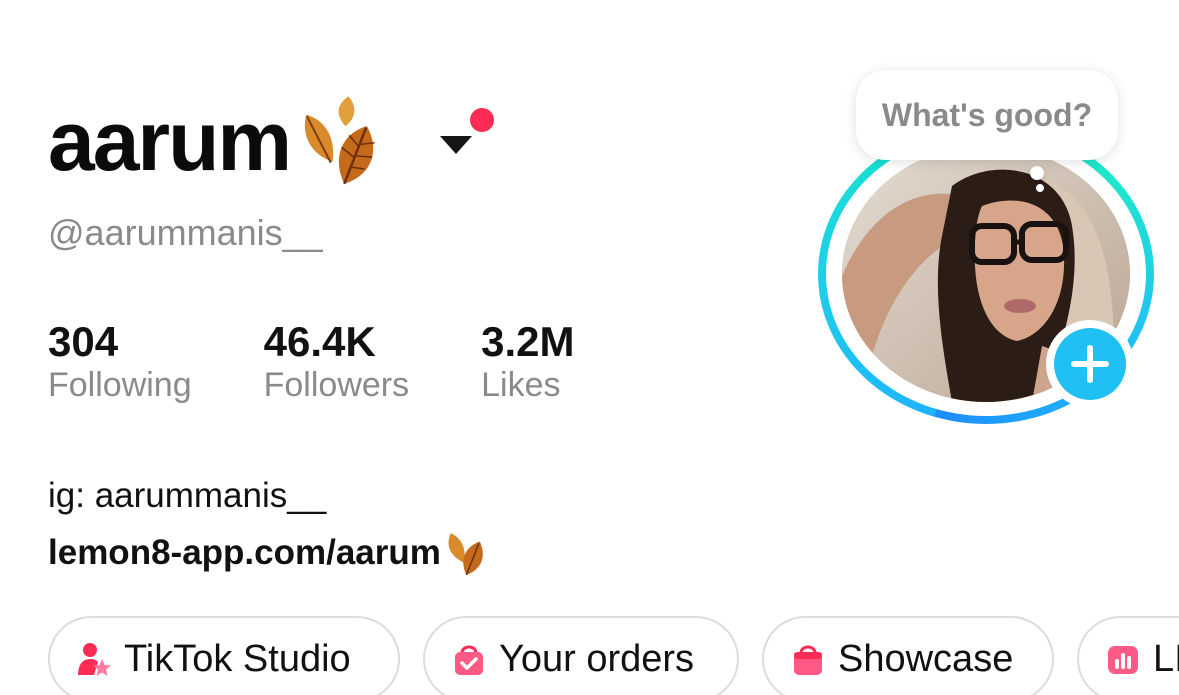 The width and height of the screenshot is (1179, 695). What do you see at coordinates (120, 385) in the screenshot?
I see `stat-label: Following` at bounding box center [120, 385].